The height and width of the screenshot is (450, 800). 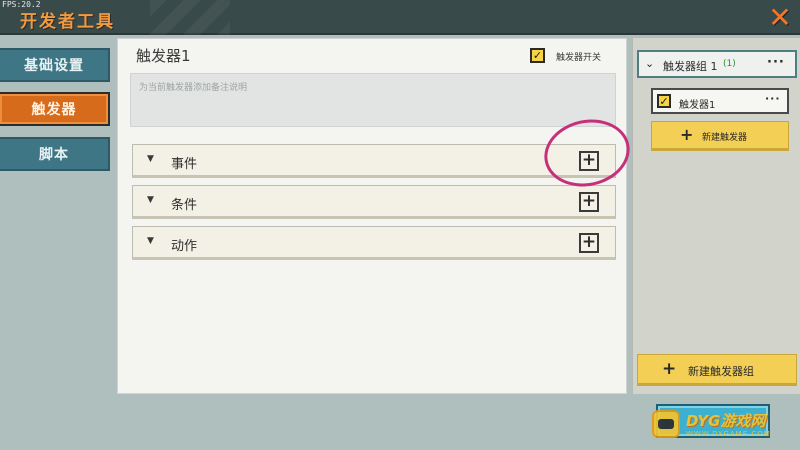 What do you see at coordinates (720, 101) in the screenshot?
I see `trigger-list-item: ✓ 触发器1 ···` at bounding box center [720, 101].